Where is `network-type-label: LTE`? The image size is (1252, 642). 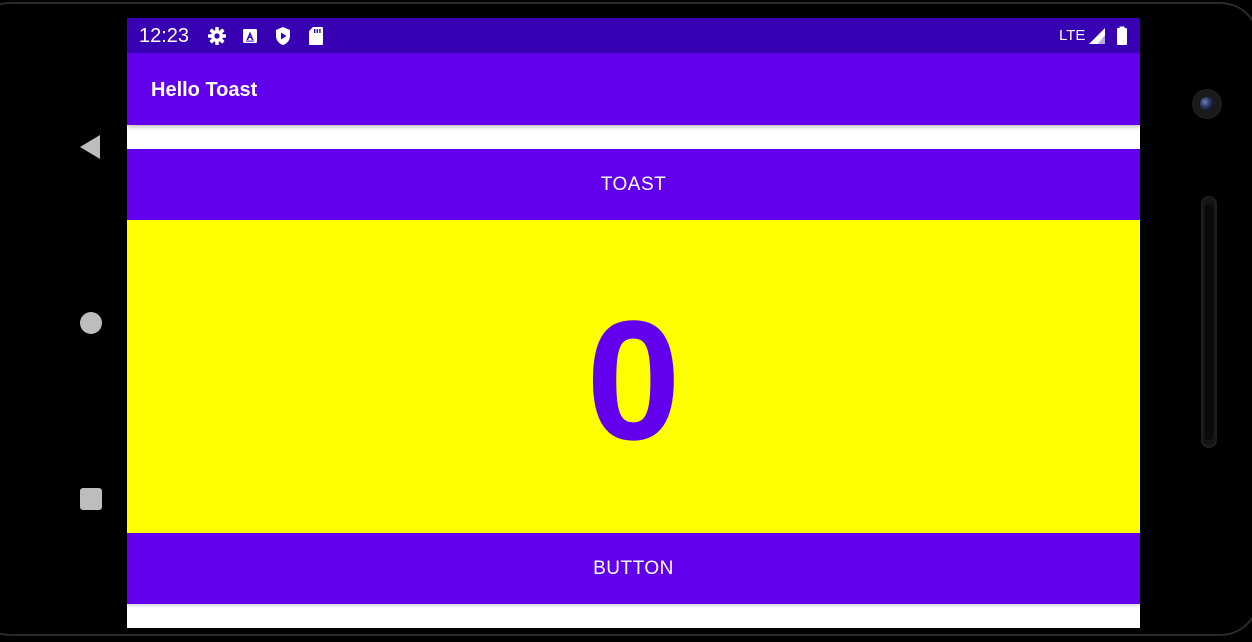
network-type-label: LTE is located at coordinates (1072, 35).